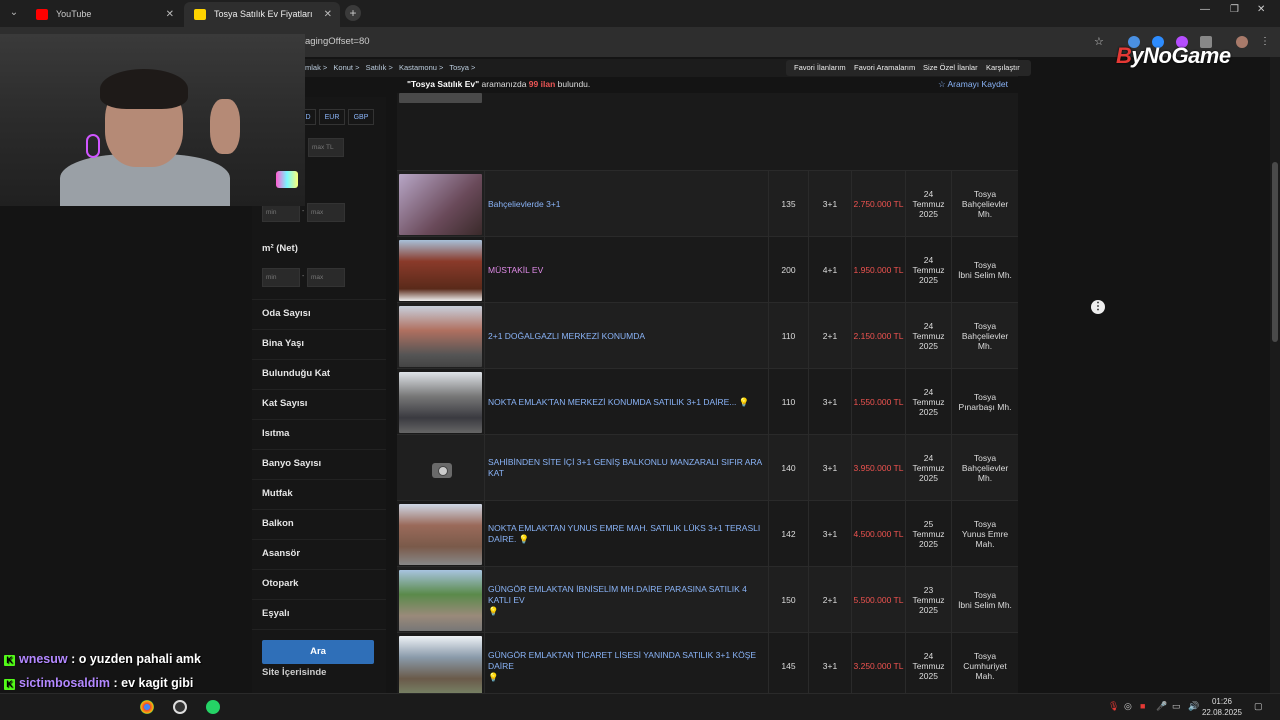 The width and height of the screenshot is (1280, 720). Describe the element at coordinates (884, 67) in the screenshot. I see `favorite-searches-link: Favori Aramalarım` at that location.